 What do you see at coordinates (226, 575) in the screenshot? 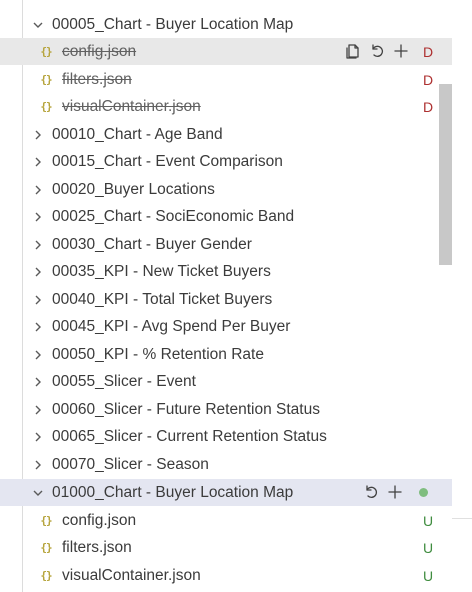
I see `file-row-visualcontainer-untracked: {} visualContainer.json U` at bounding box center [226, 575].